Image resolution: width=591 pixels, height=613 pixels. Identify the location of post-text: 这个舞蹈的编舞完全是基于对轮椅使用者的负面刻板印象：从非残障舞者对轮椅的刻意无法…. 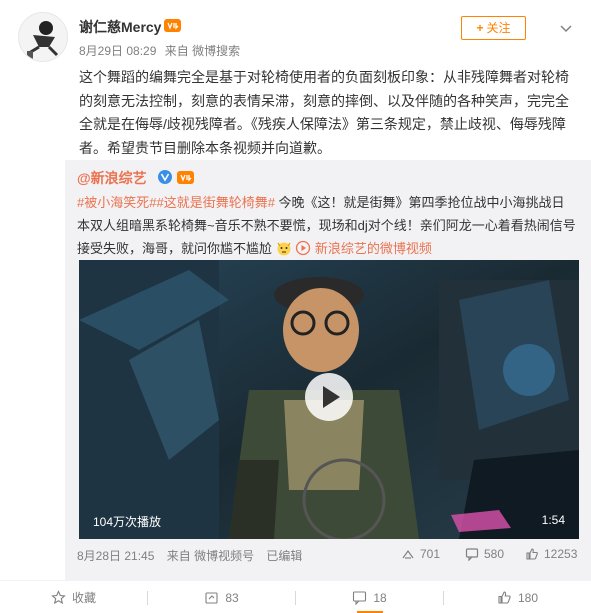
(324, 112).